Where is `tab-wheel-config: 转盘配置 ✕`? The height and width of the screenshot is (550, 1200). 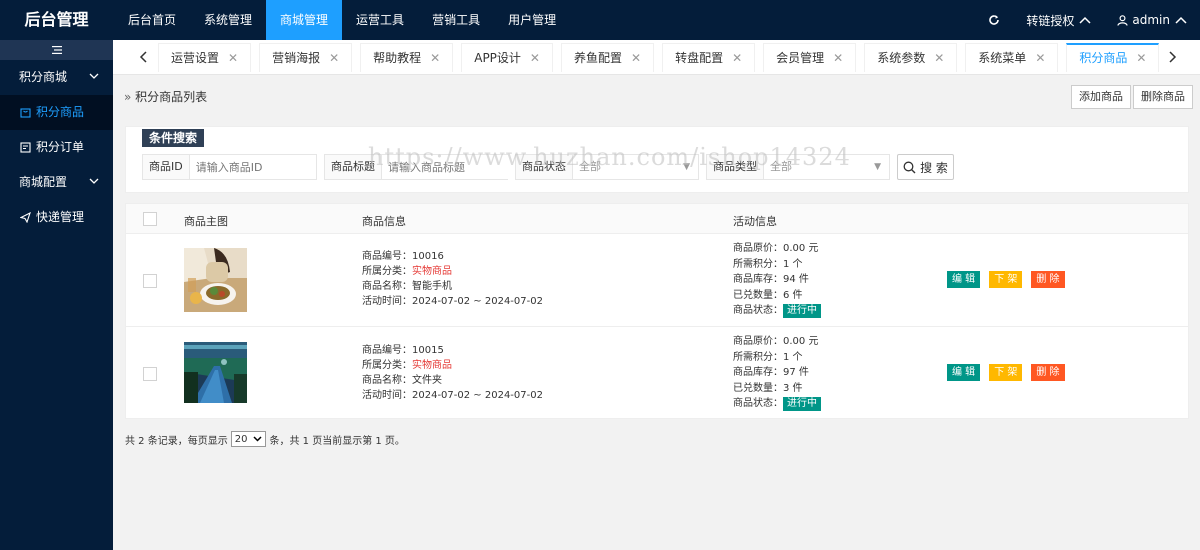
tab-wheel-config: 转盘配置 ✕ is located at coordinates (709, 58).